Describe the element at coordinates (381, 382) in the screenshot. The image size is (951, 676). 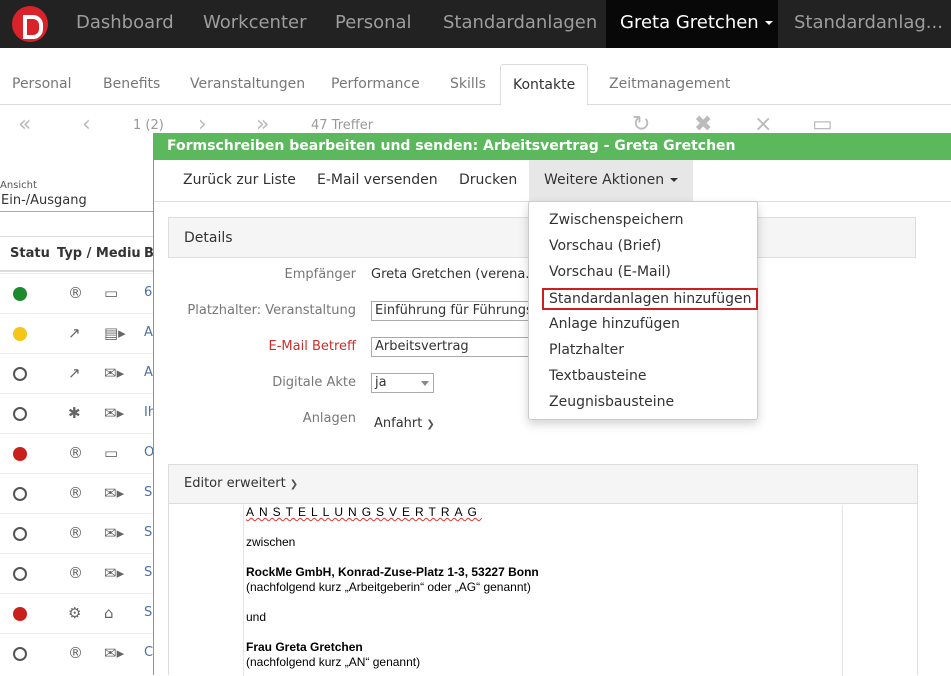
I see `digital-file-value: ja` at that location.